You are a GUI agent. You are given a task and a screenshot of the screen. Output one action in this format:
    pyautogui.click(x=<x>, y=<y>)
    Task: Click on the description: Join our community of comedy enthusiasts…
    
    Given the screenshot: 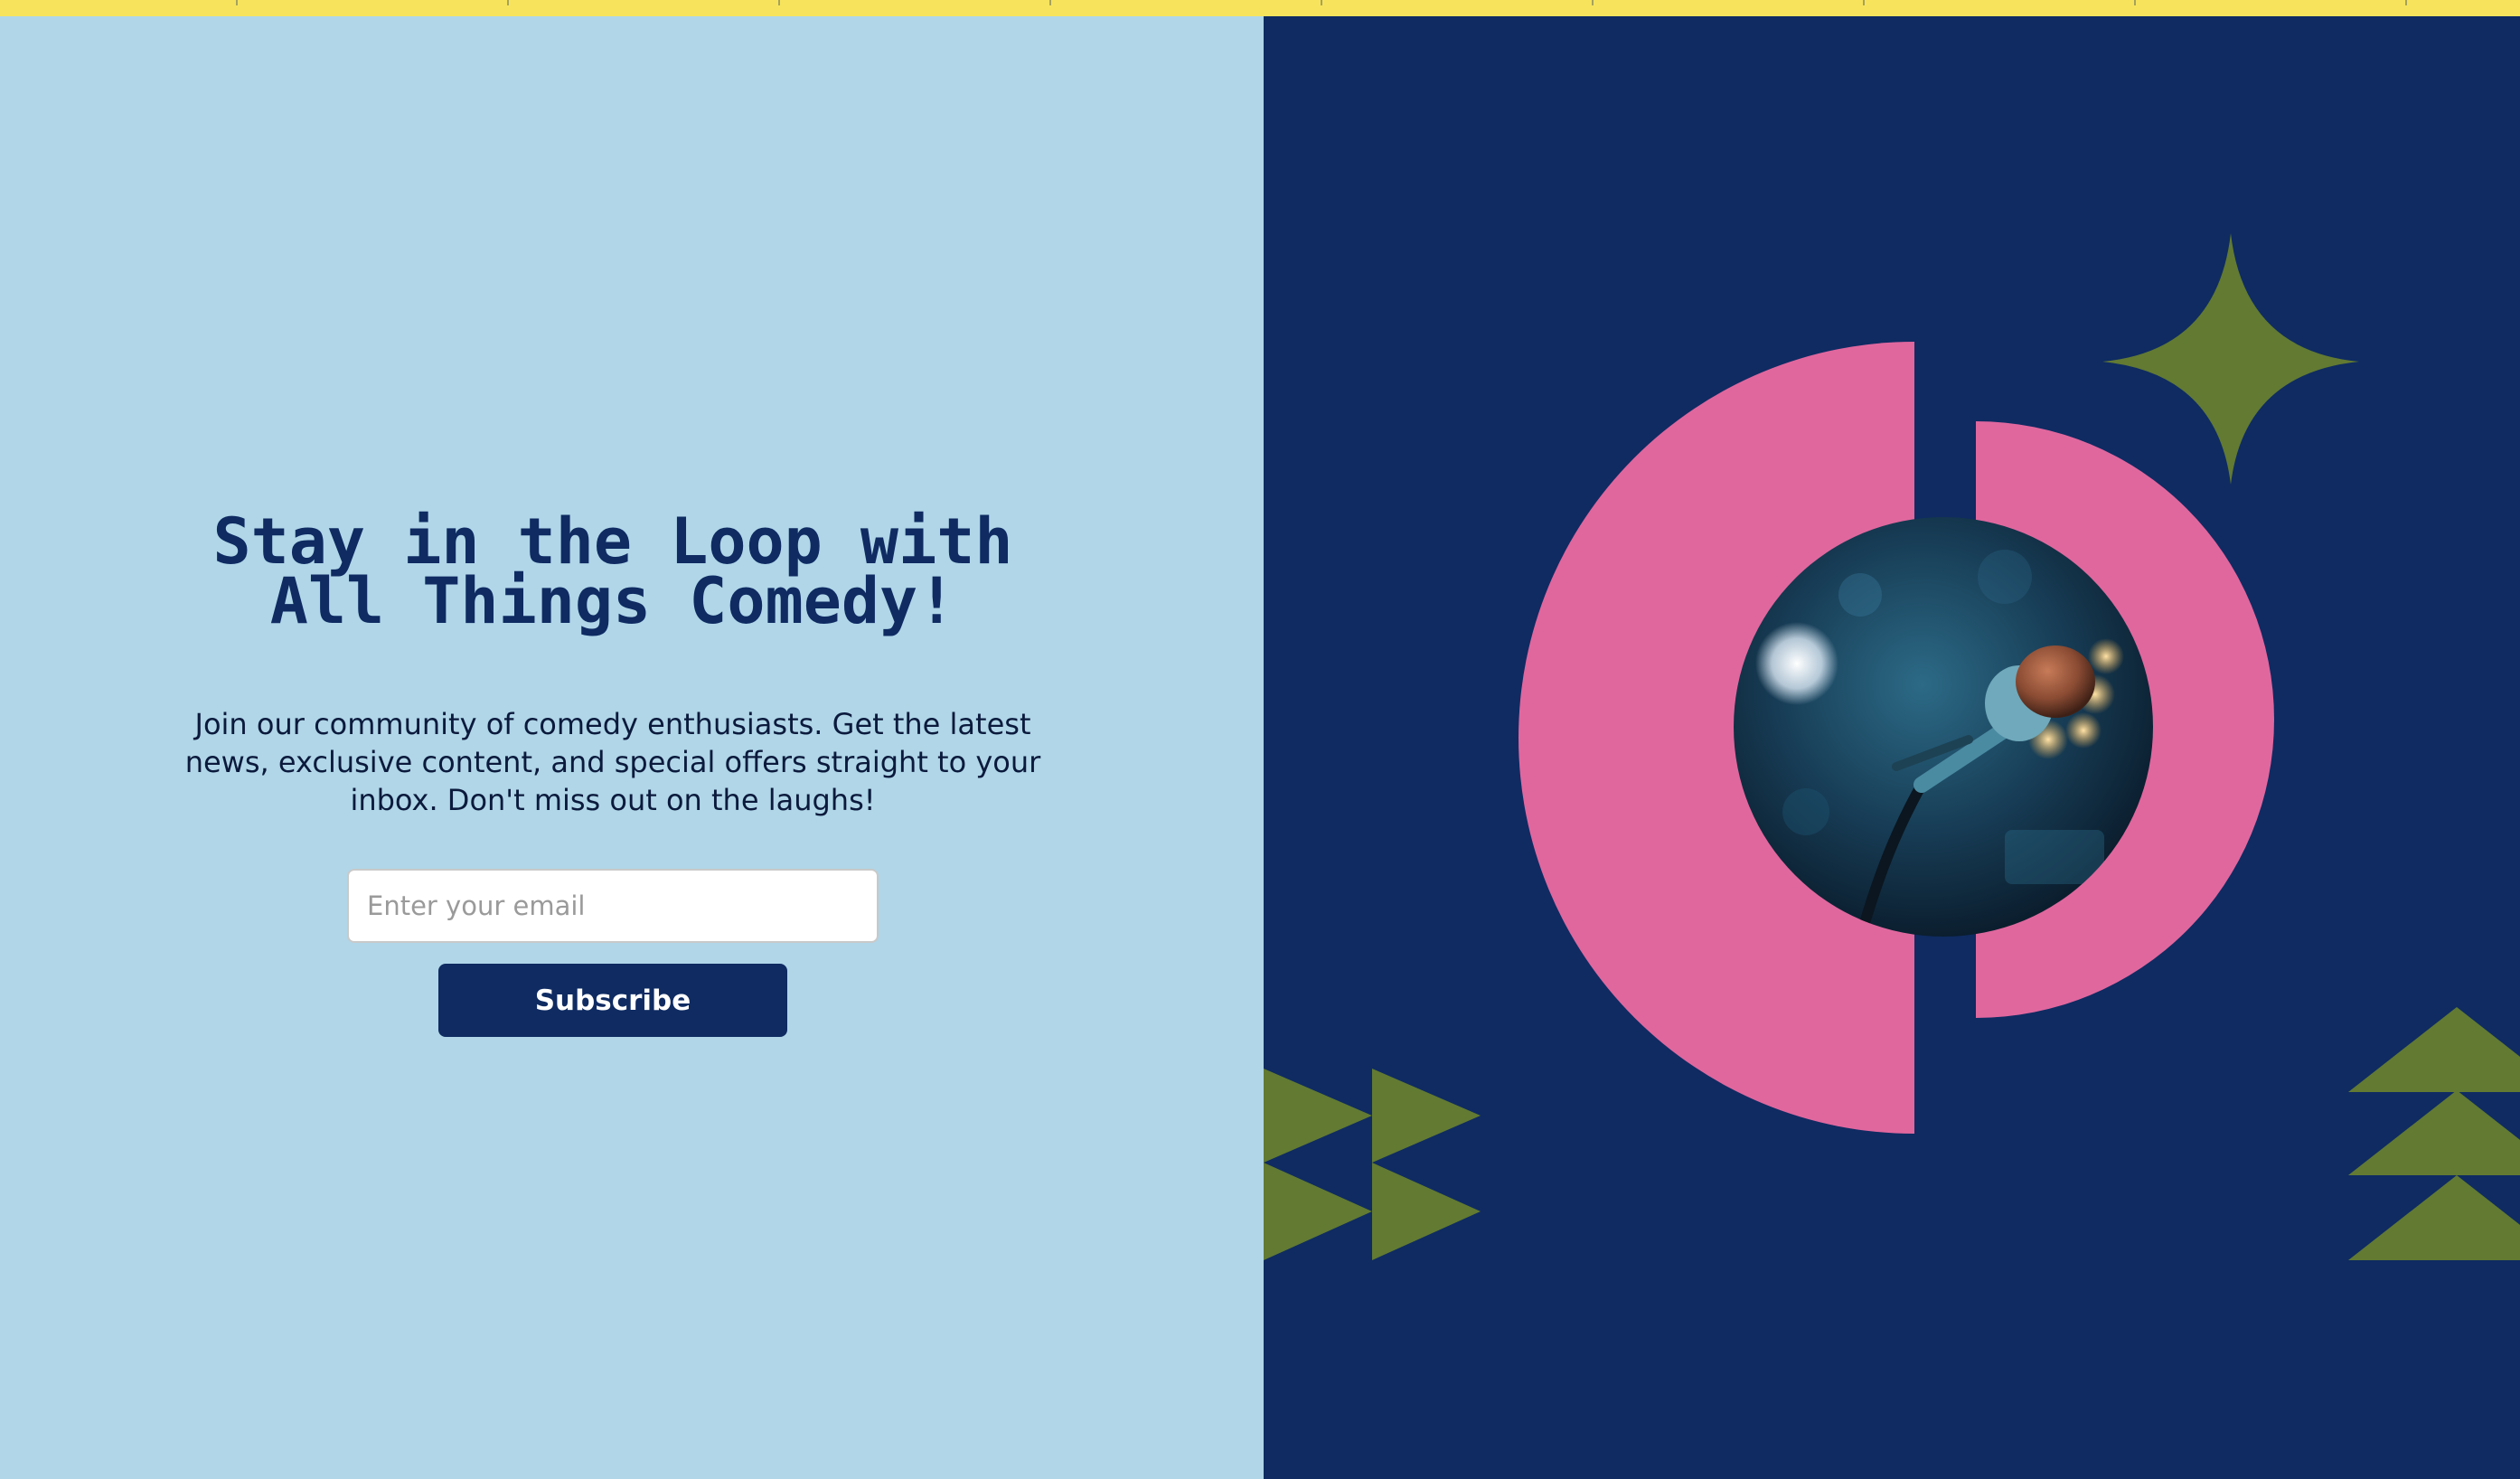 What is the action you would take?
    pyautogui.click(x=613, y=762)
    